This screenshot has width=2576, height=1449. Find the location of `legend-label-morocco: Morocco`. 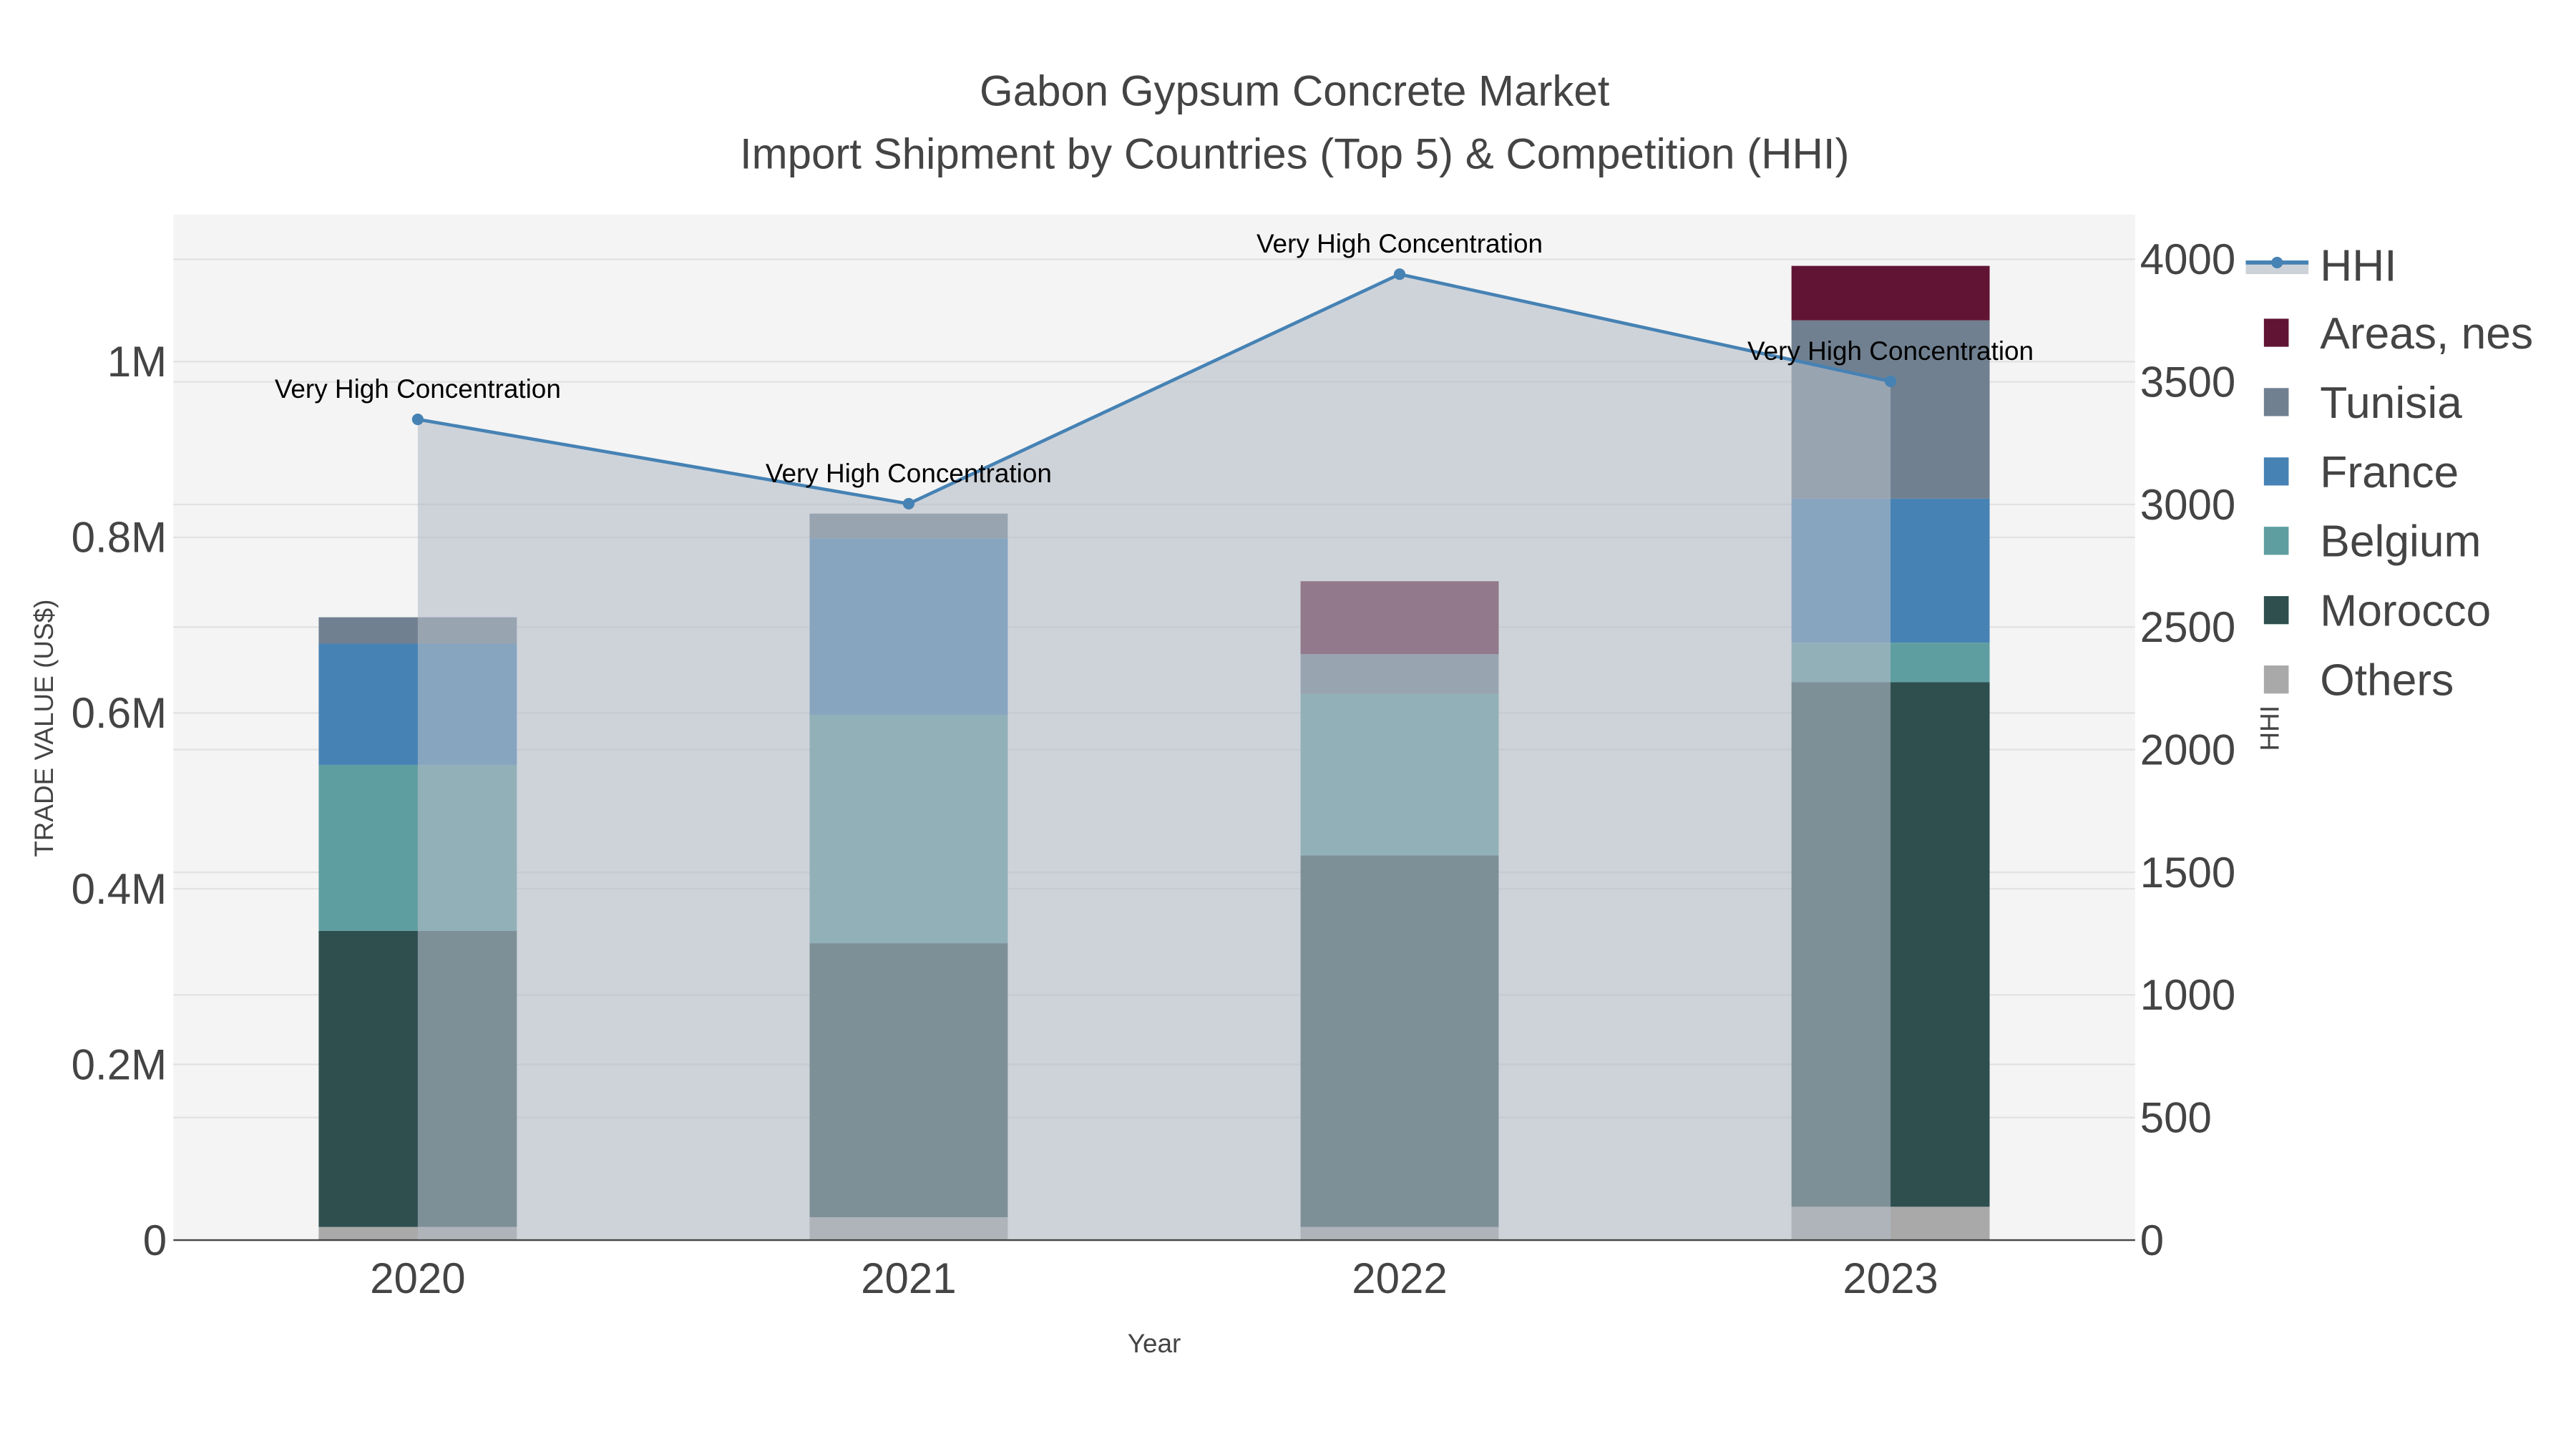

legend-label-morocco: Morocco is located at coordinates (2405, 611).